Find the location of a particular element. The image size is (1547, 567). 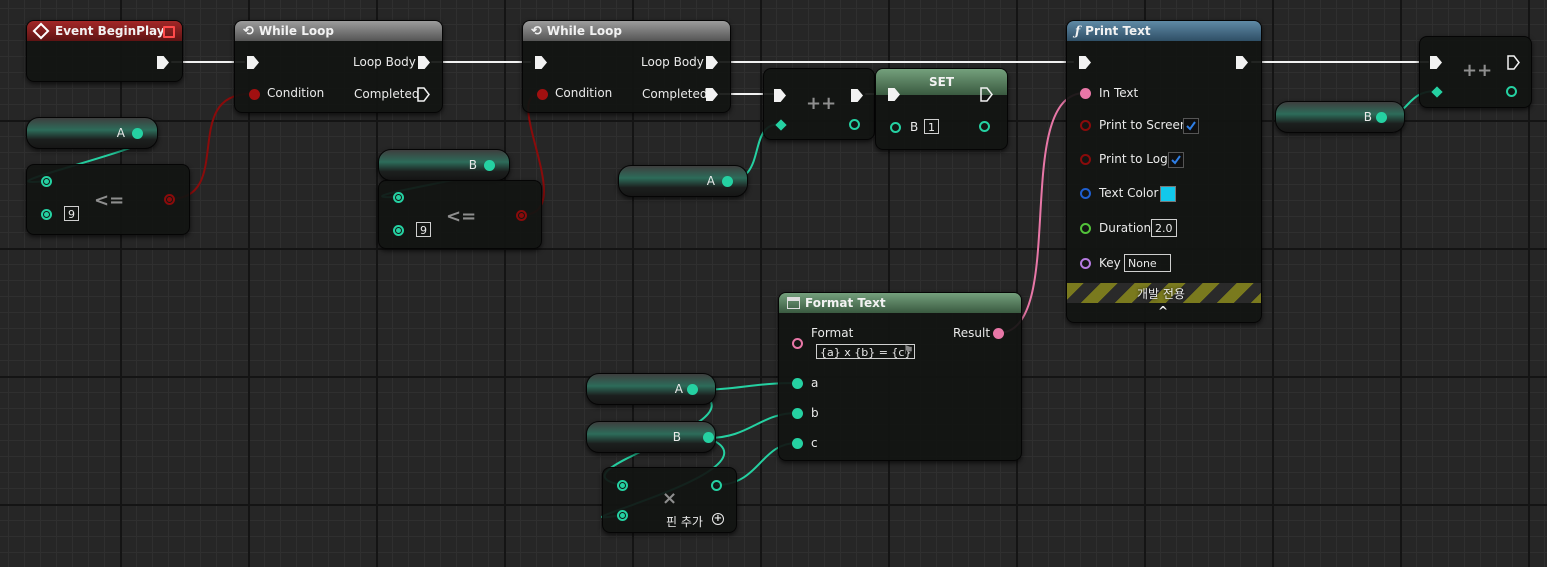

format-value: {a} x {b} = {c} is located at coordinates (866, 351).